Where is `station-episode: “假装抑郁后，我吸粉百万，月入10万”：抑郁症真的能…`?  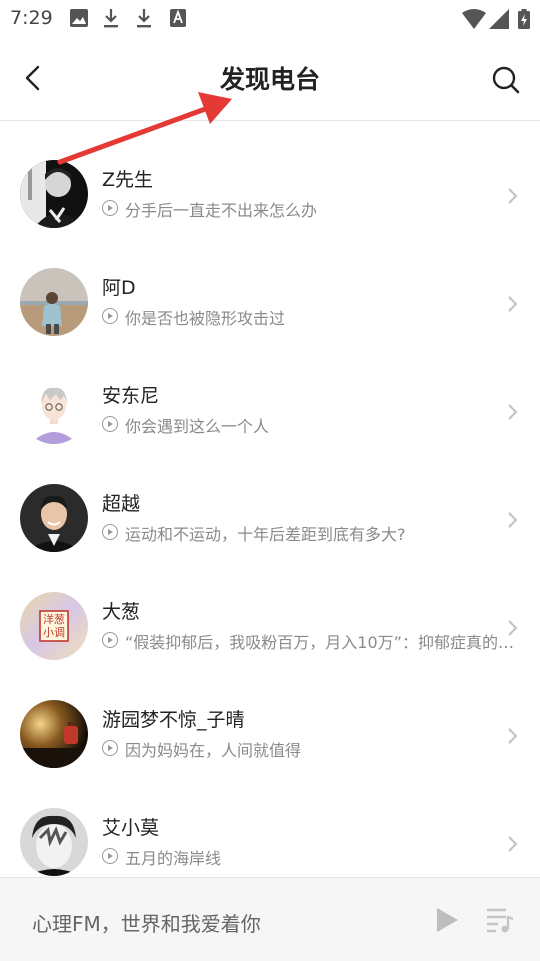 station-episode: “假装抑郁后，我吸粉百万，月入10万”：抑郁症真的能… is located at coordinates (321, 642).